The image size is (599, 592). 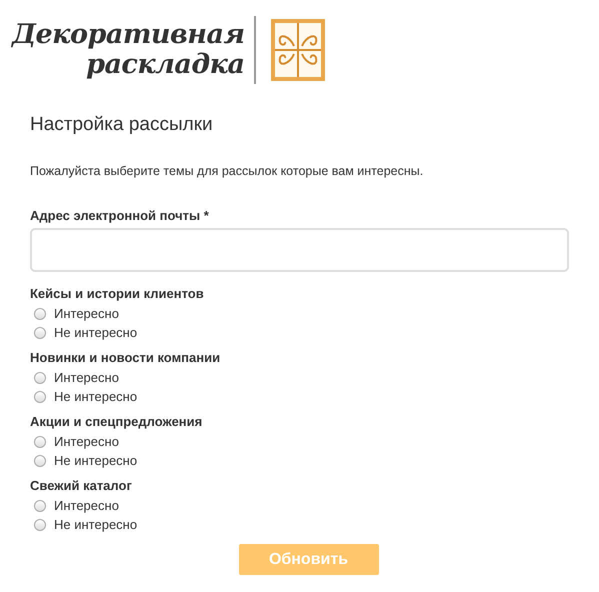 I want to click on page-title: Настройка рассылки, so click(x=122, y=125).